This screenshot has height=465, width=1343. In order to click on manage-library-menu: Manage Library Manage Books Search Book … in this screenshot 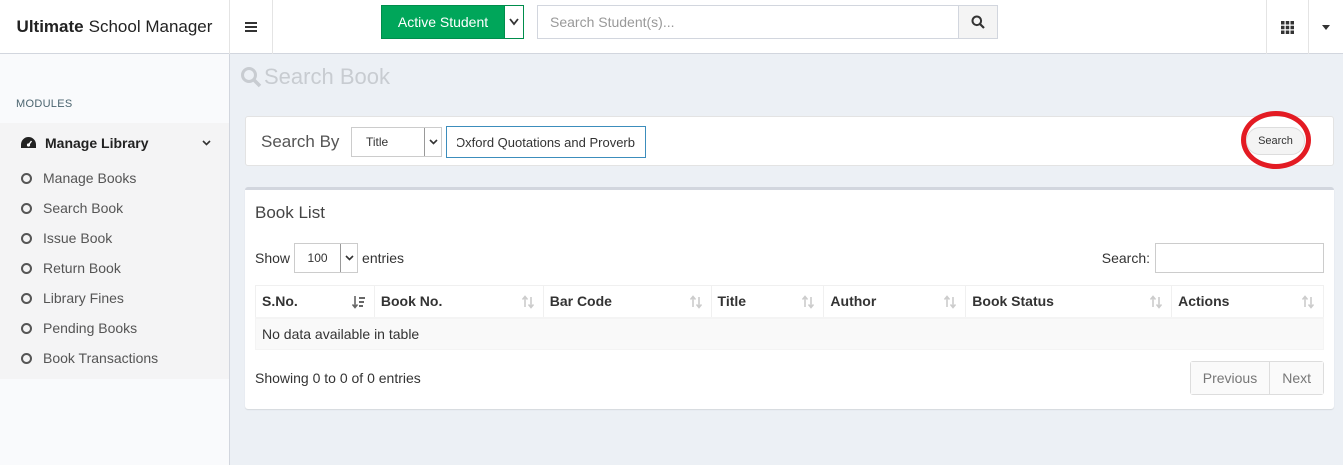, I will do `click(114, 251)`.